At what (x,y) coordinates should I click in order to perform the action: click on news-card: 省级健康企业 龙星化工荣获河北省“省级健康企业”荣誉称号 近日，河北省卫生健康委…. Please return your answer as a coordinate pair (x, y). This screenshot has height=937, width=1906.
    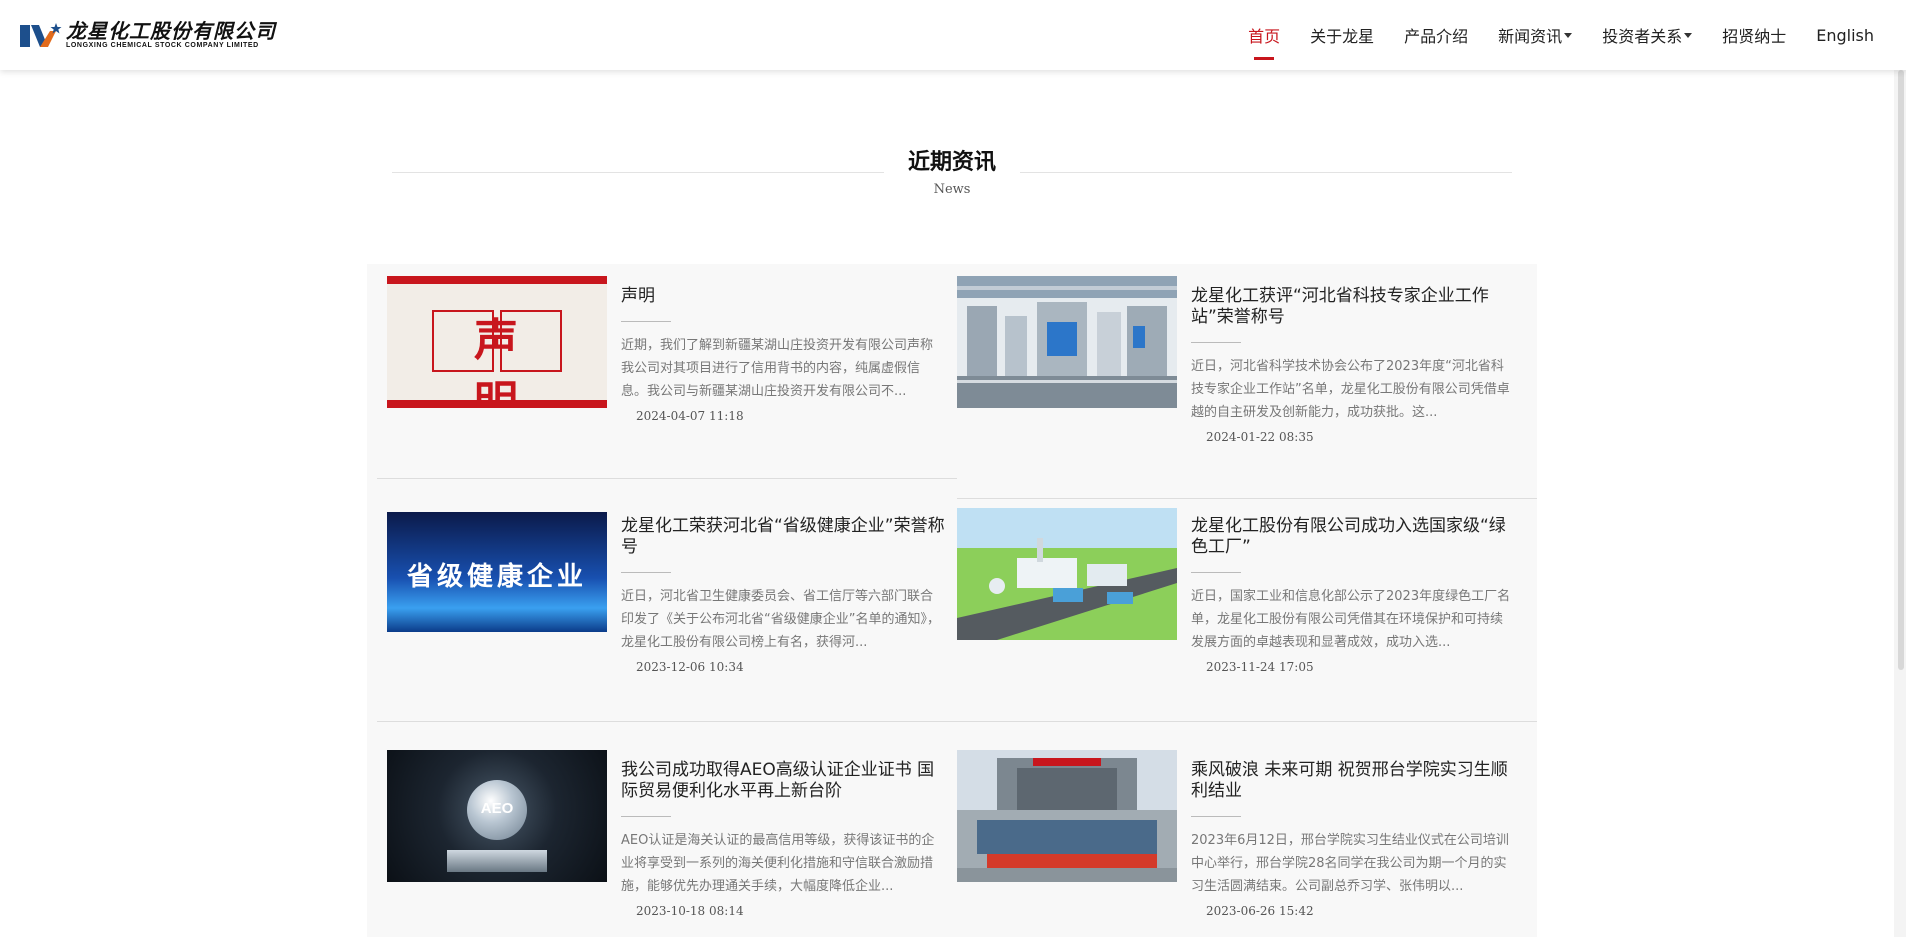
    Looking at the image, I should click on (667, 617).